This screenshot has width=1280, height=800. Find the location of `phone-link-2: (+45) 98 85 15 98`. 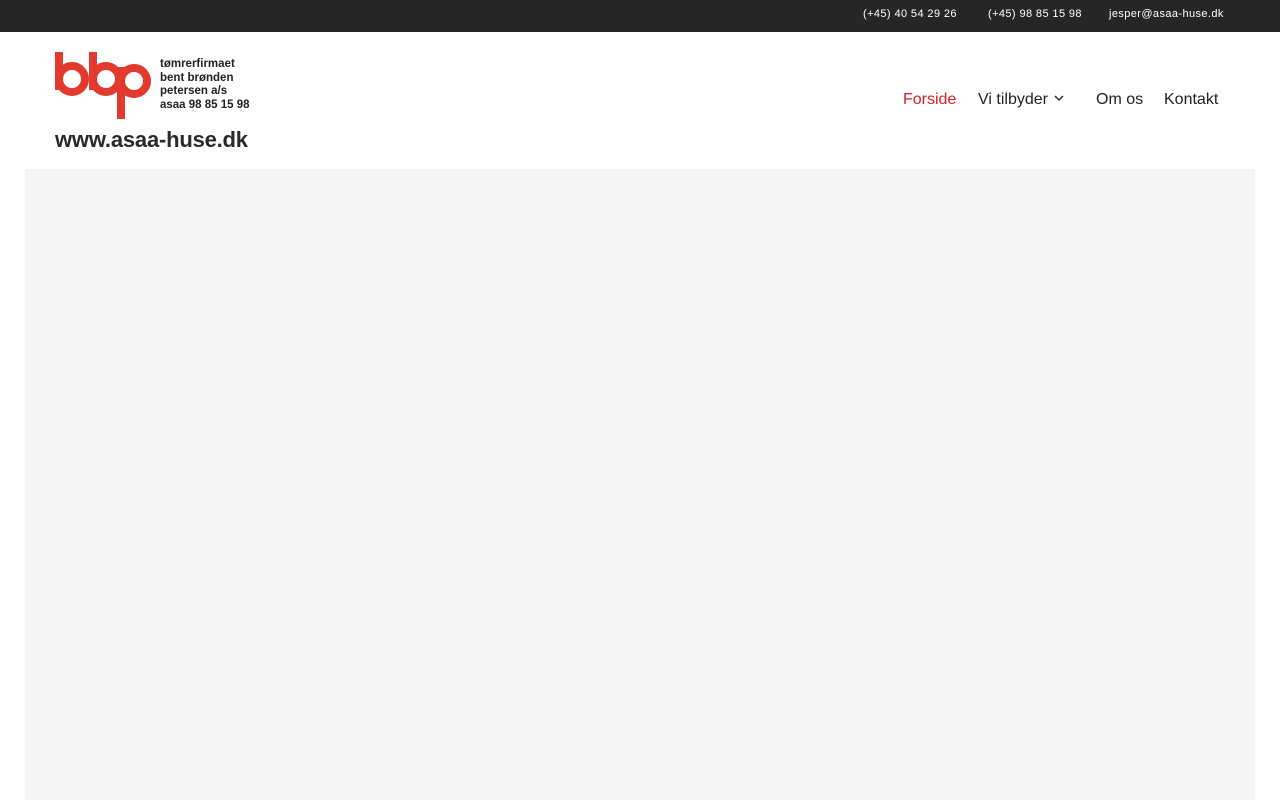

phone-link-2: (+45) 98 85 15 98 is located at coordinates (1035, 14).